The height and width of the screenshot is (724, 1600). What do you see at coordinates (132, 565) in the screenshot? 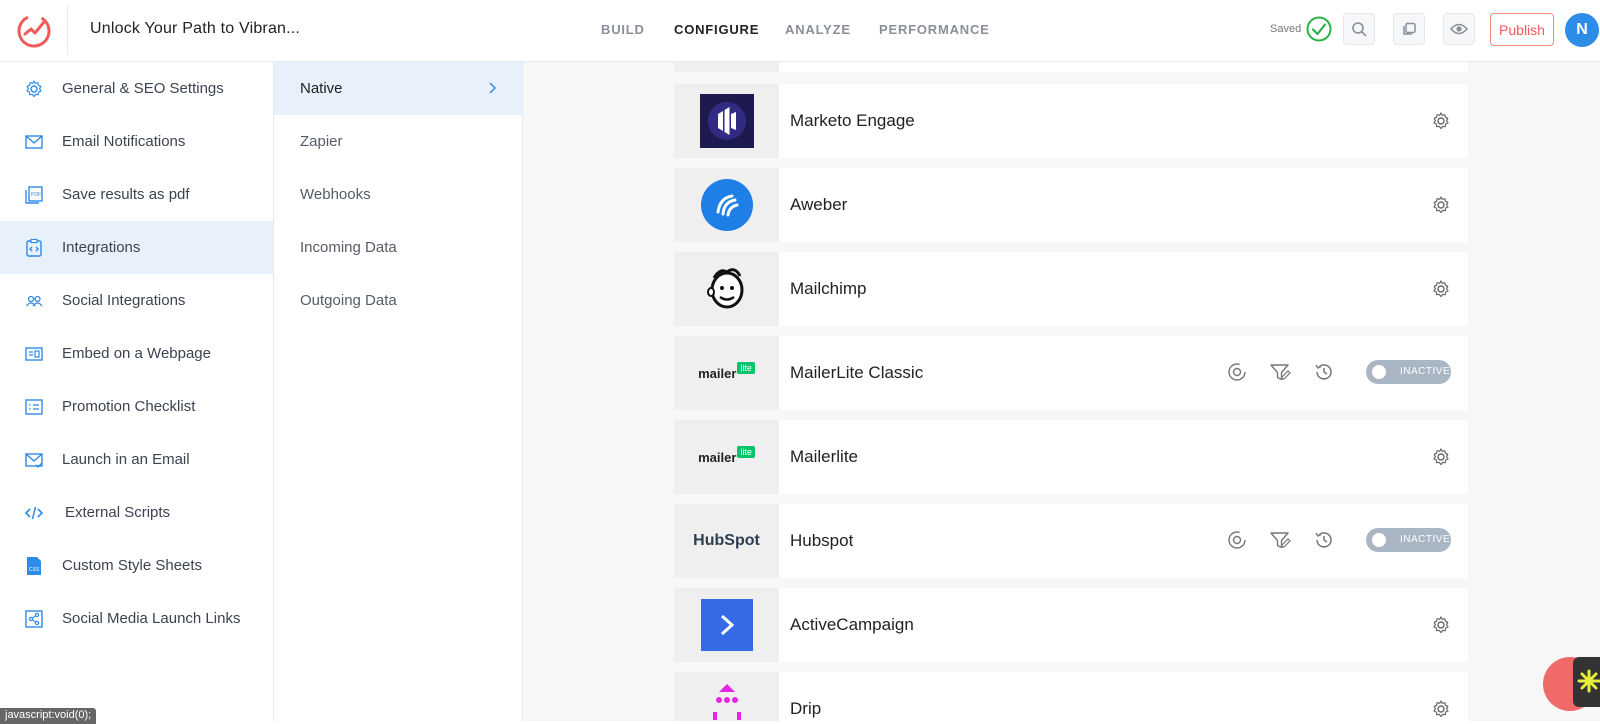
I see `sidebar-item-label: Custom Style Sheets` at bounding box center [132, 565].